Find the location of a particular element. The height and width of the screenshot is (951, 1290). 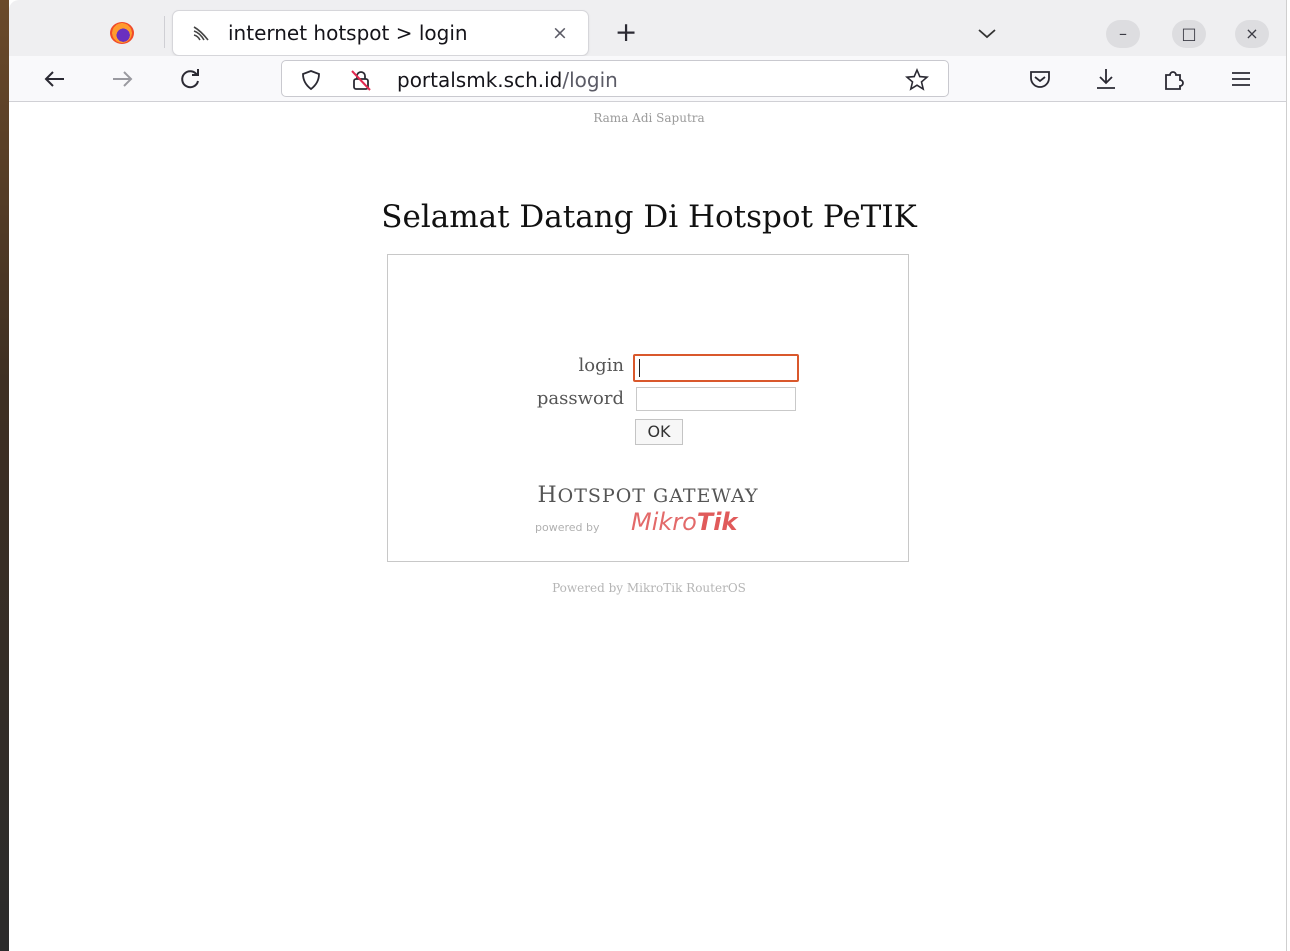

star-icon is located at coordinates (917, 80).